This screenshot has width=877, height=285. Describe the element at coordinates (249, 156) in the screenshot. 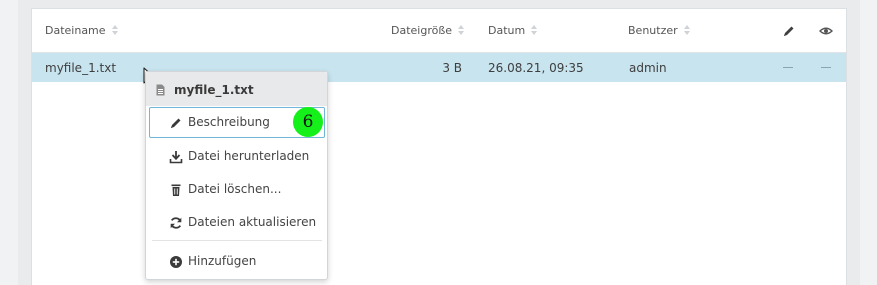

I see `menu-item-label: Datei herunterladen` at that location.